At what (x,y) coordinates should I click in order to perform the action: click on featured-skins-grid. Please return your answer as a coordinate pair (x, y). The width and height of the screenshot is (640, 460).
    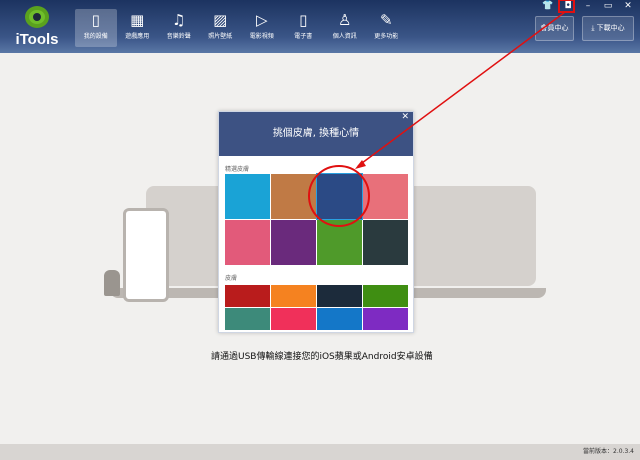
    Looking at the image, I should click on (319, 219).